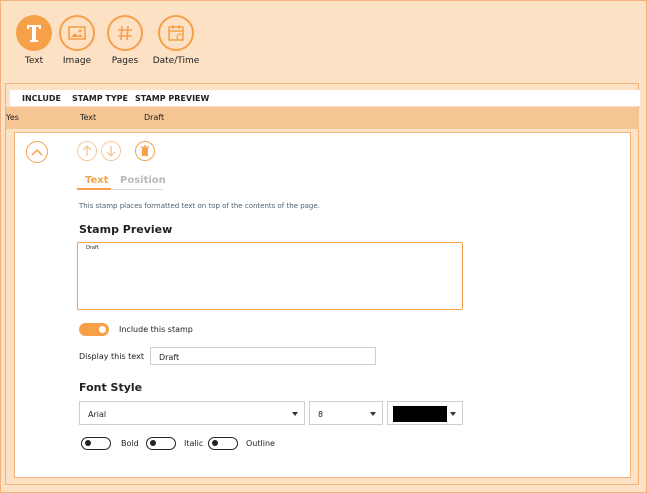 The height and width of the screenshot is (493, 647). I want to click on move-up-button, so click(87, 151).